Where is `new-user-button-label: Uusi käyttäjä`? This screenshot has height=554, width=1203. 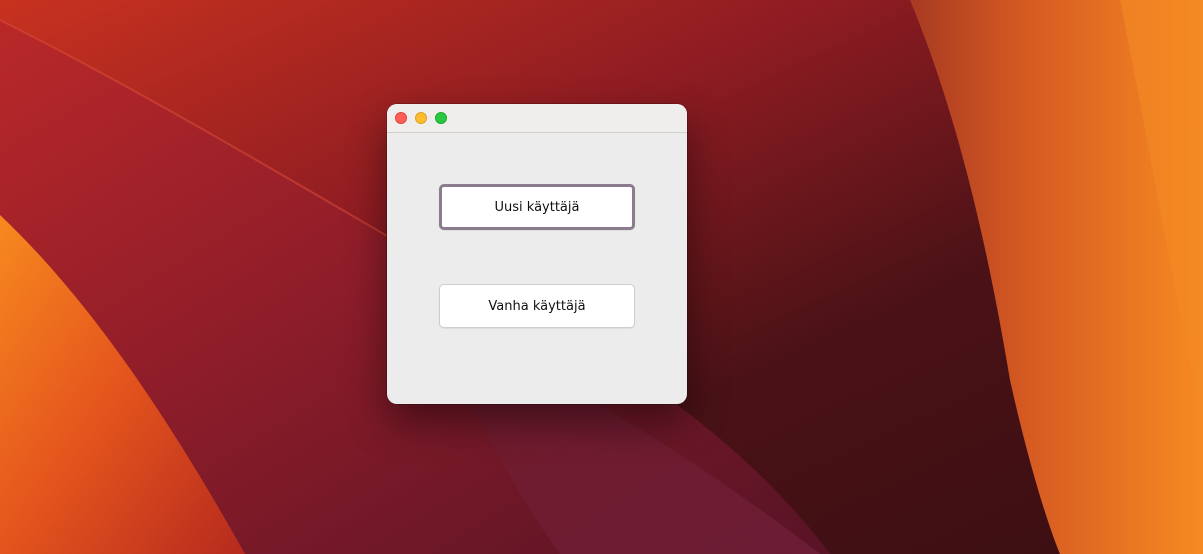
new-user-button-label: Uusi käyttäjä is located at coordinates (537, 207).